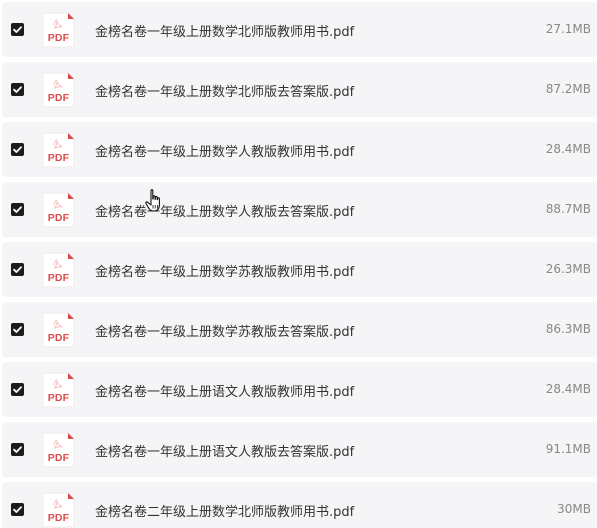 The width and height of the screenshot is (597, 528). What do you see at coordinates (224, 390) in the screenshot?
I see `file-name: 金榜名卷一年级上册语文人教版教师用书.pdf` at bounding box center [224, 390].